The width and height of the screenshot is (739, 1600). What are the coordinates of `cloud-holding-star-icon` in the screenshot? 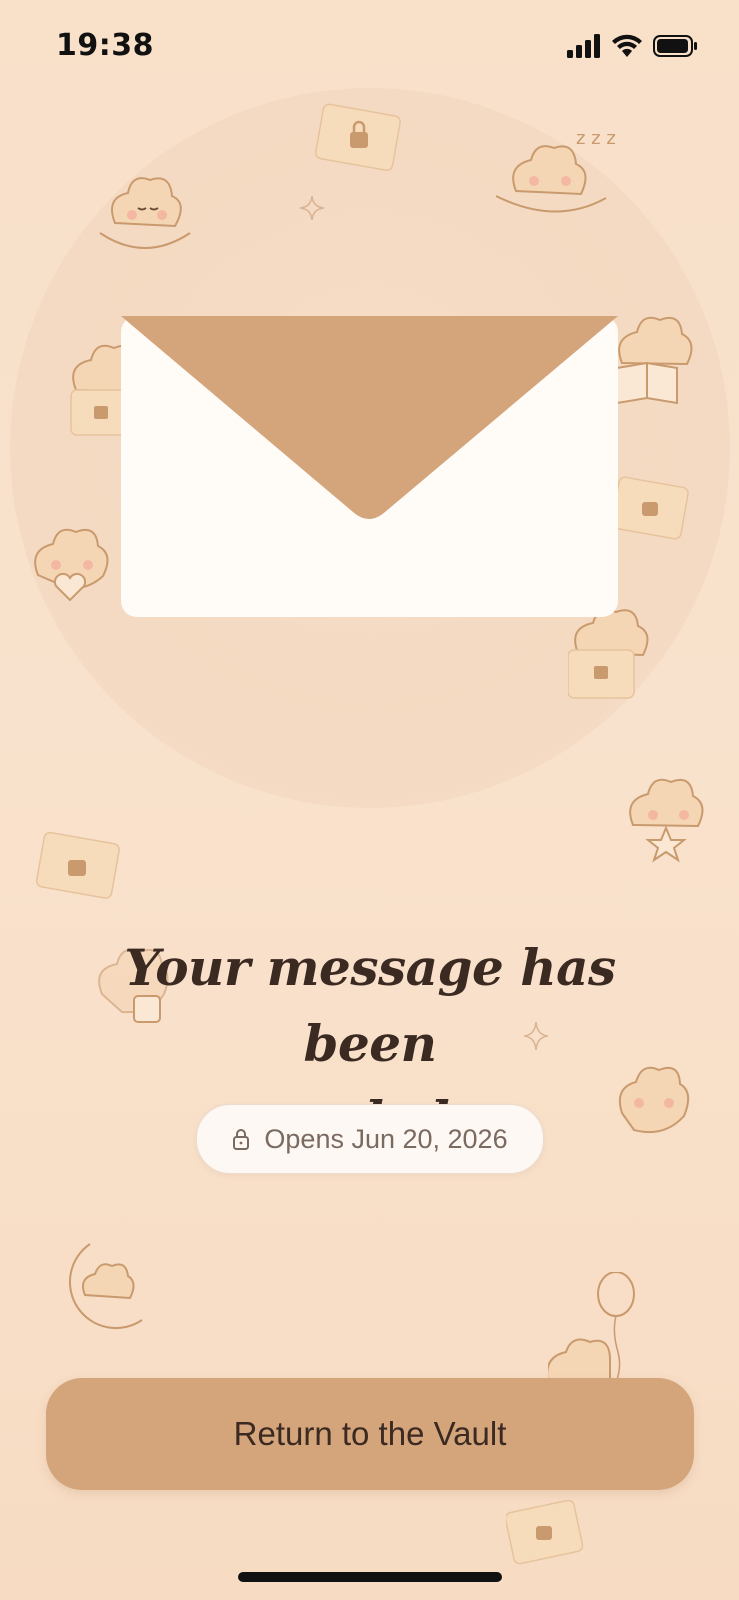 It's located at (666, 820).